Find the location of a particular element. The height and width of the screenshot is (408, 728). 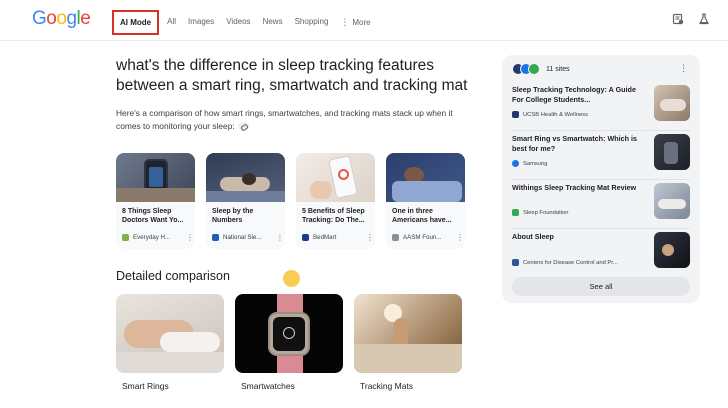

source-site: Samsung is located at coordinates (530, 163).